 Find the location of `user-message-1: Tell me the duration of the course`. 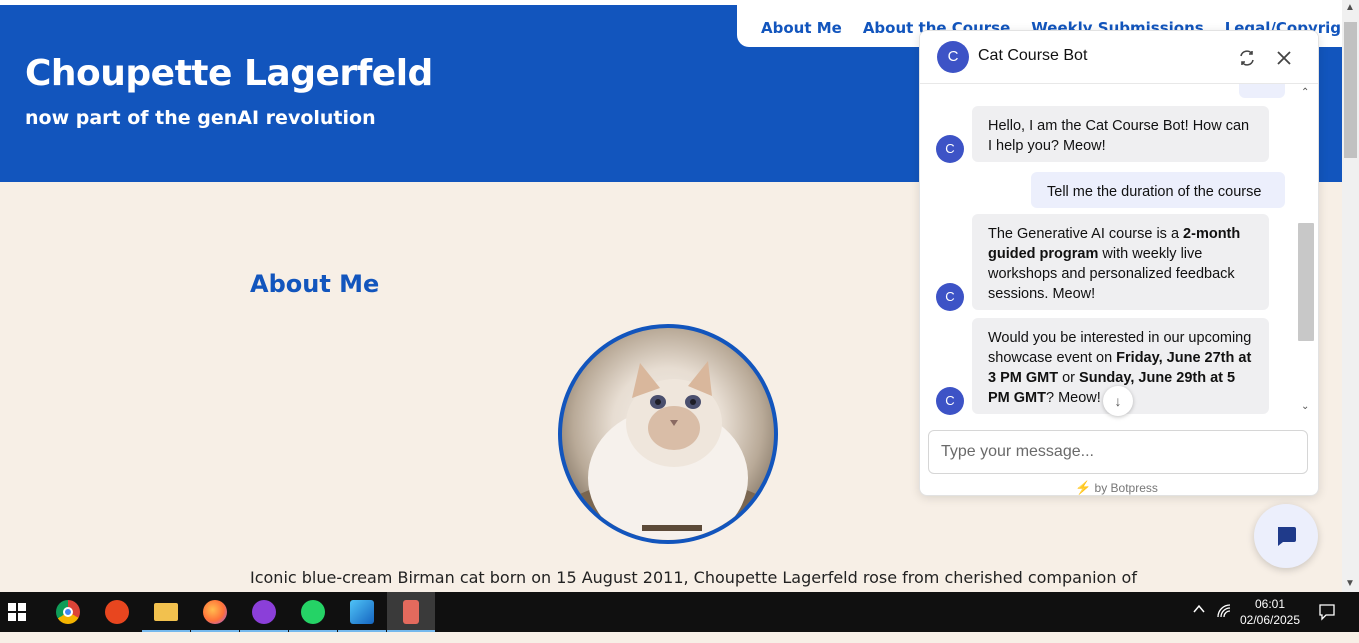

user-message-1: Tell me the duration of the course is located at coordinates (1158, 190).